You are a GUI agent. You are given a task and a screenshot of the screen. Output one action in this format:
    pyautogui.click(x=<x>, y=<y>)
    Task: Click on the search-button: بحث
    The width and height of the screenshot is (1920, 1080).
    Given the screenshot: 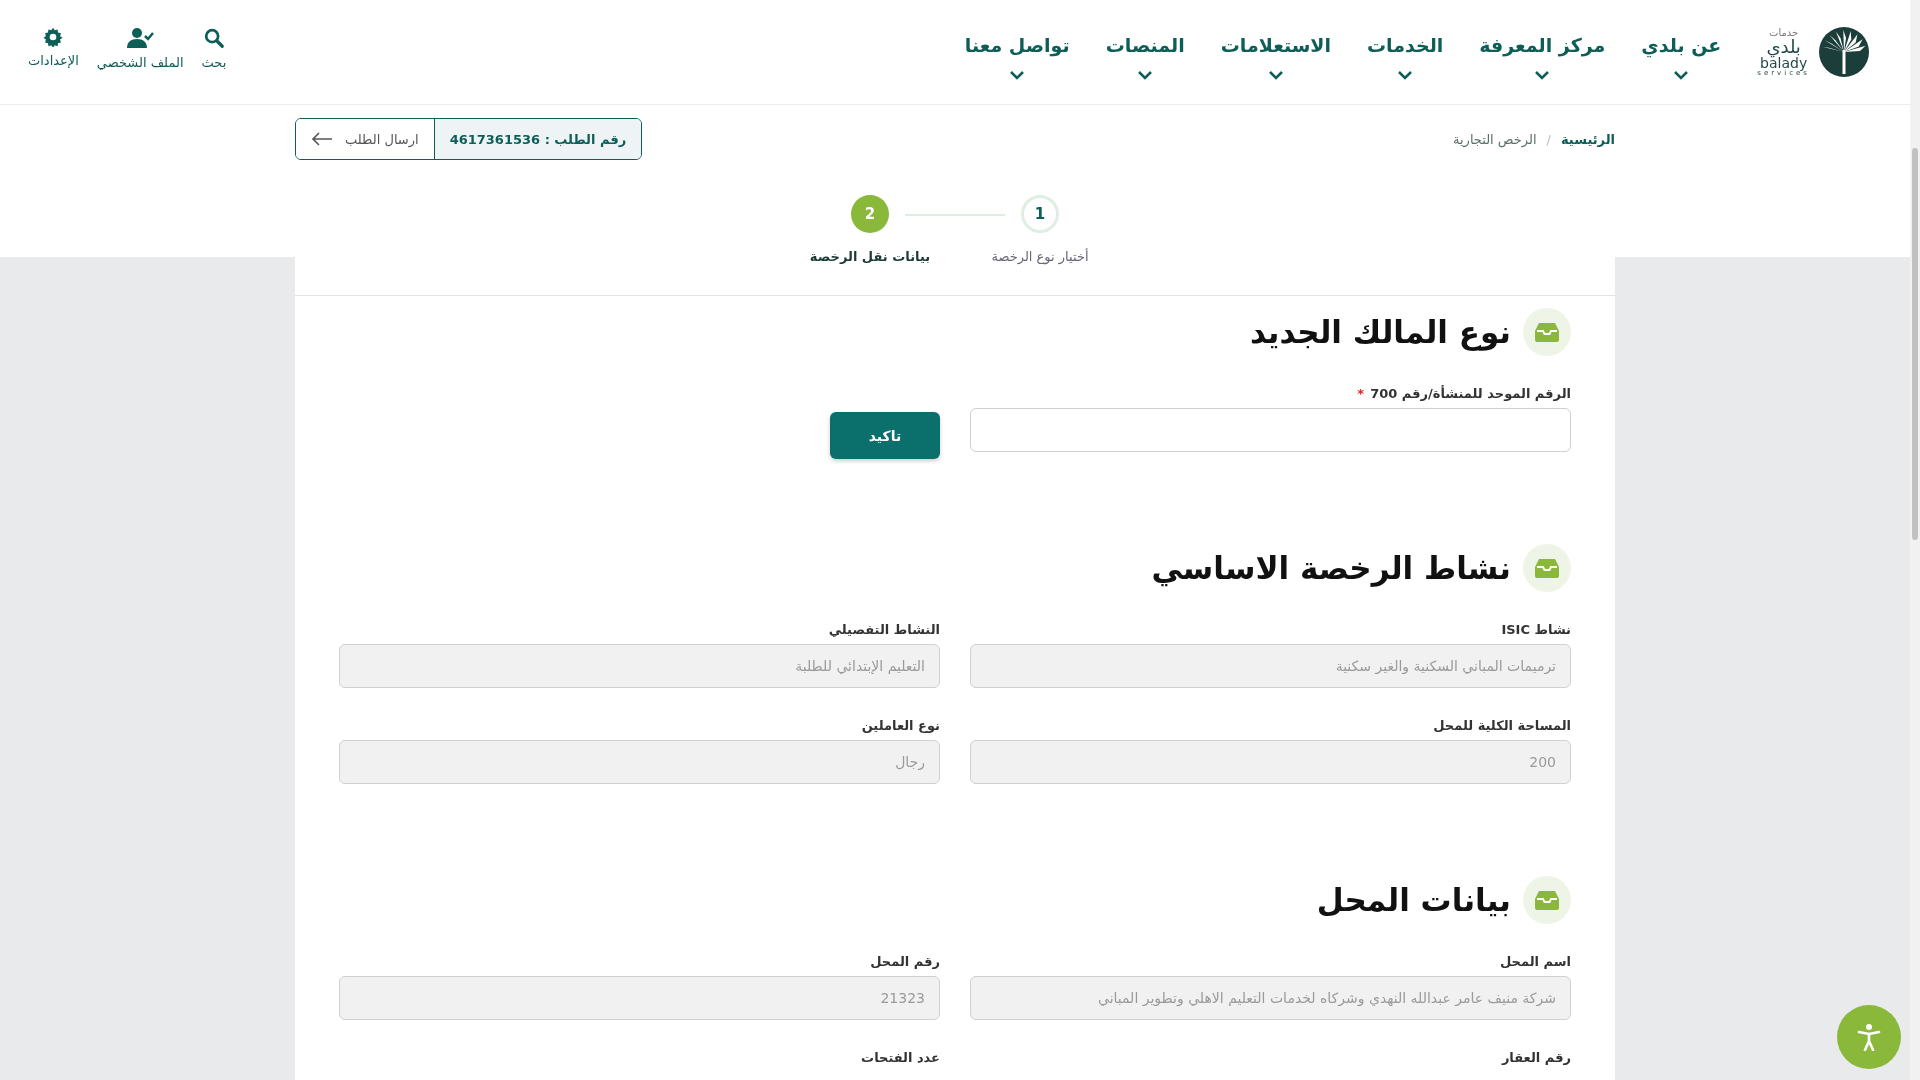 What is the action you would take?
    pyautogui.click(x=214, y=48)
    